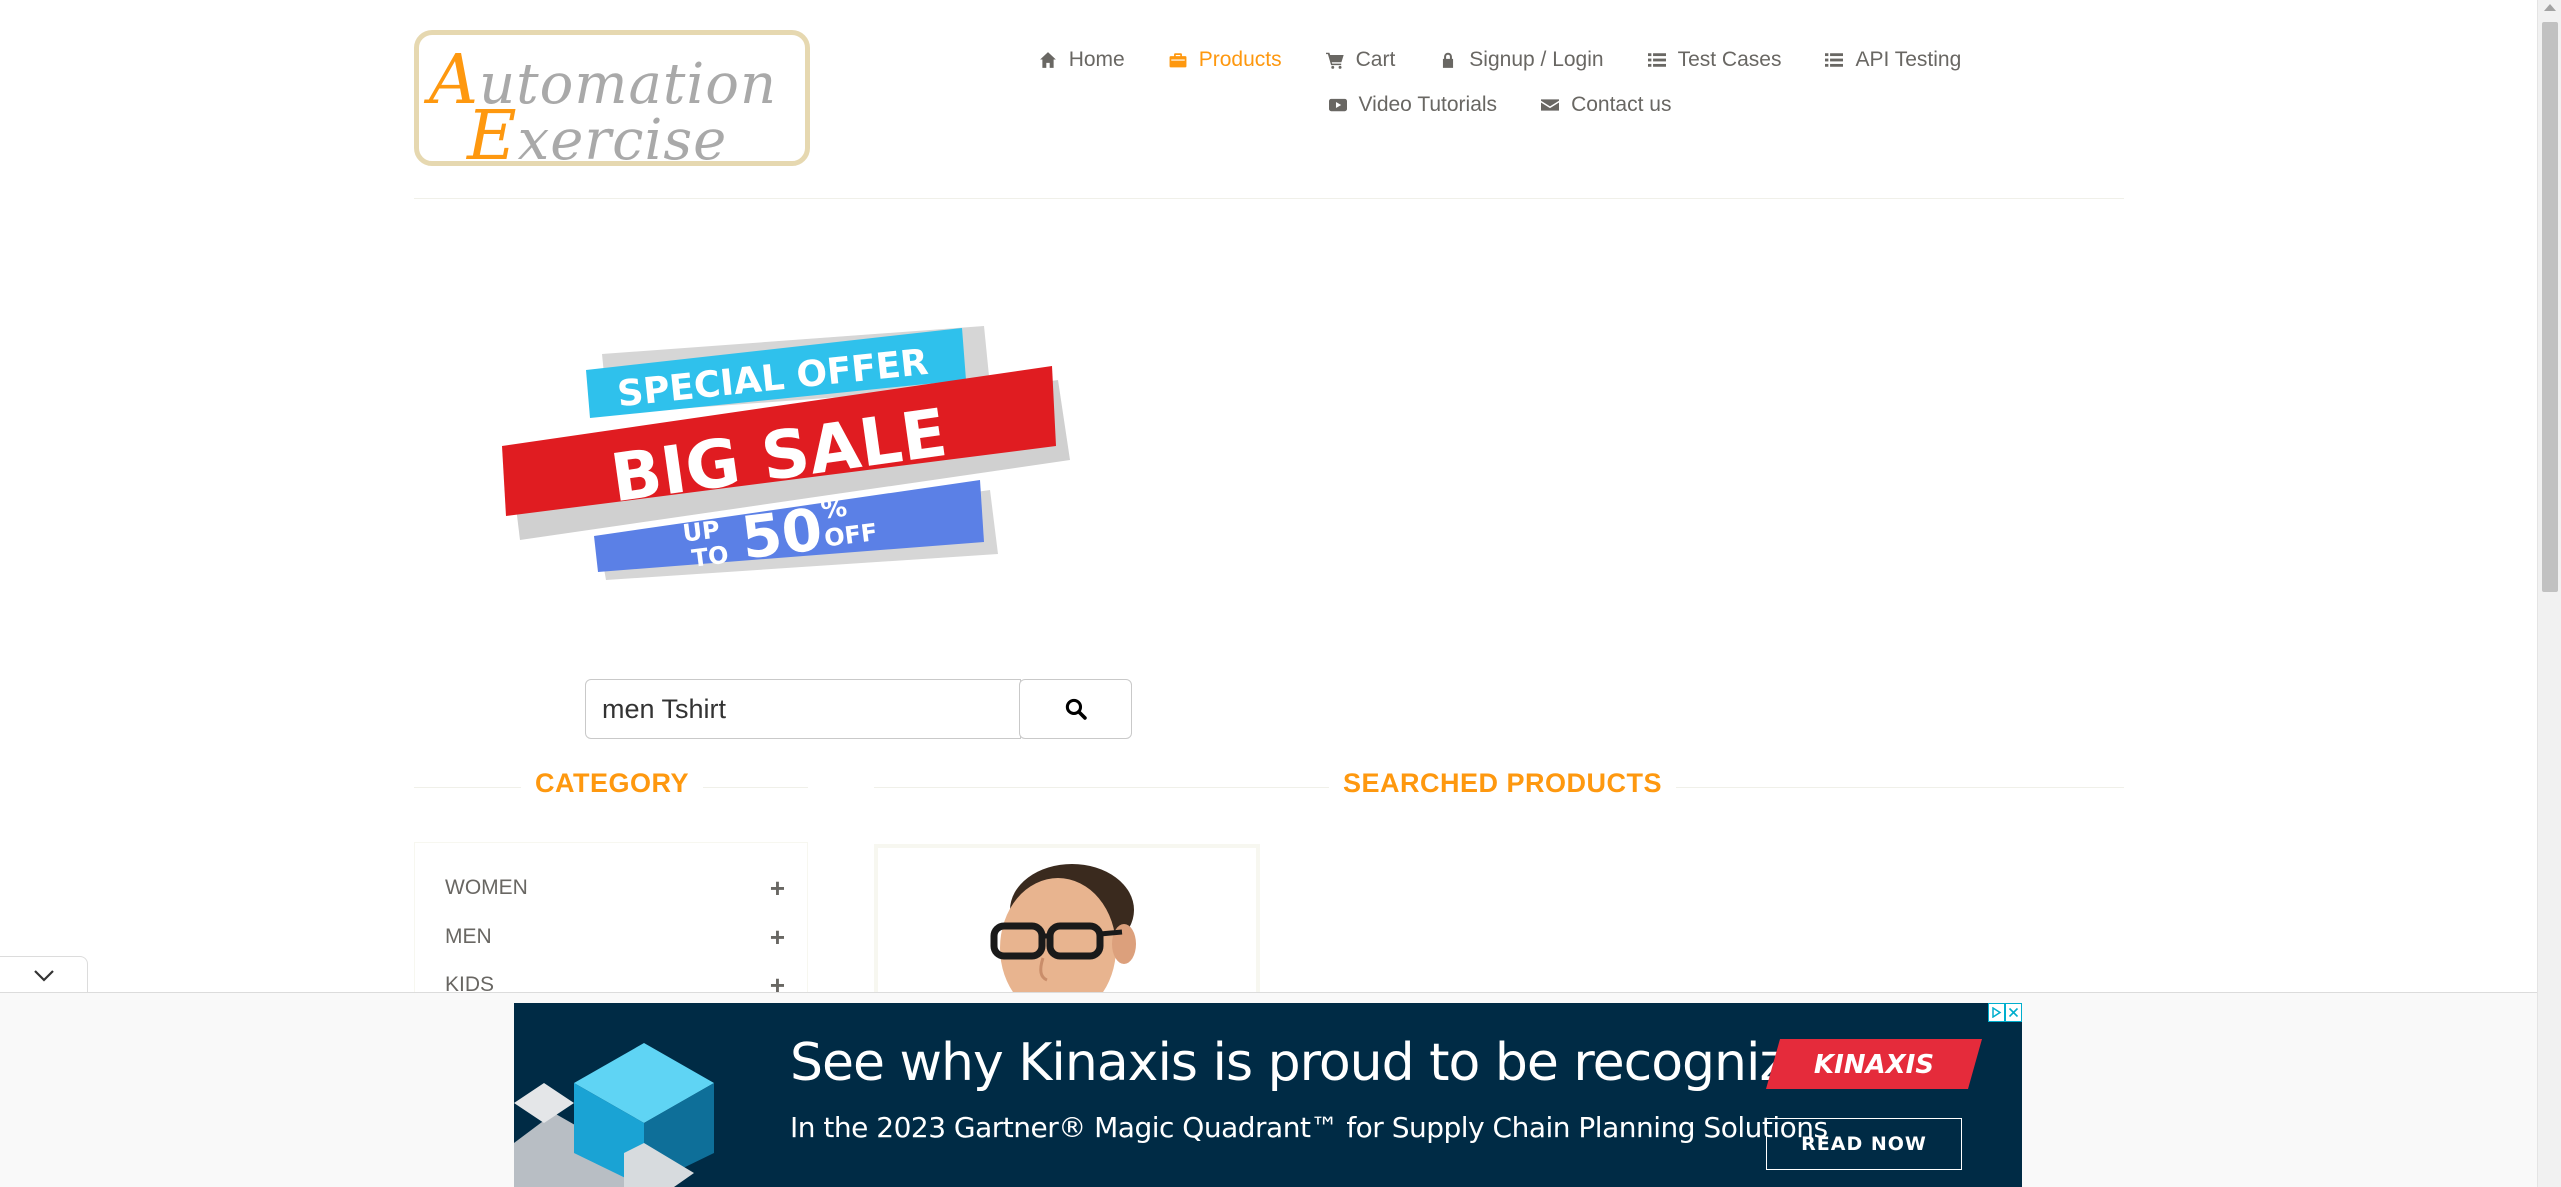 The height and width of the screenshot is (1187, 2561). What do you see at coordinates (1996, 1012) in the screenshot?
I see `adchoices-icon` at bounding box center [1996, 1012].